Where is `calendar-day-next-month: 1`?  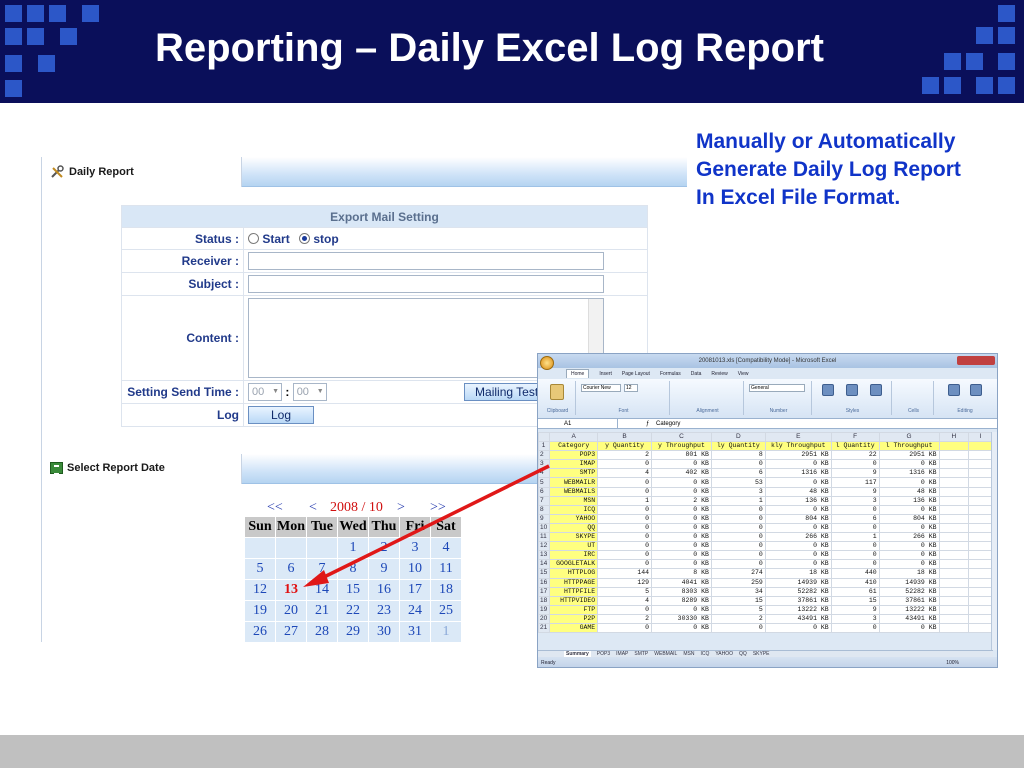 calendar-day-next-month: 1 is located at coordinates (446, 632).